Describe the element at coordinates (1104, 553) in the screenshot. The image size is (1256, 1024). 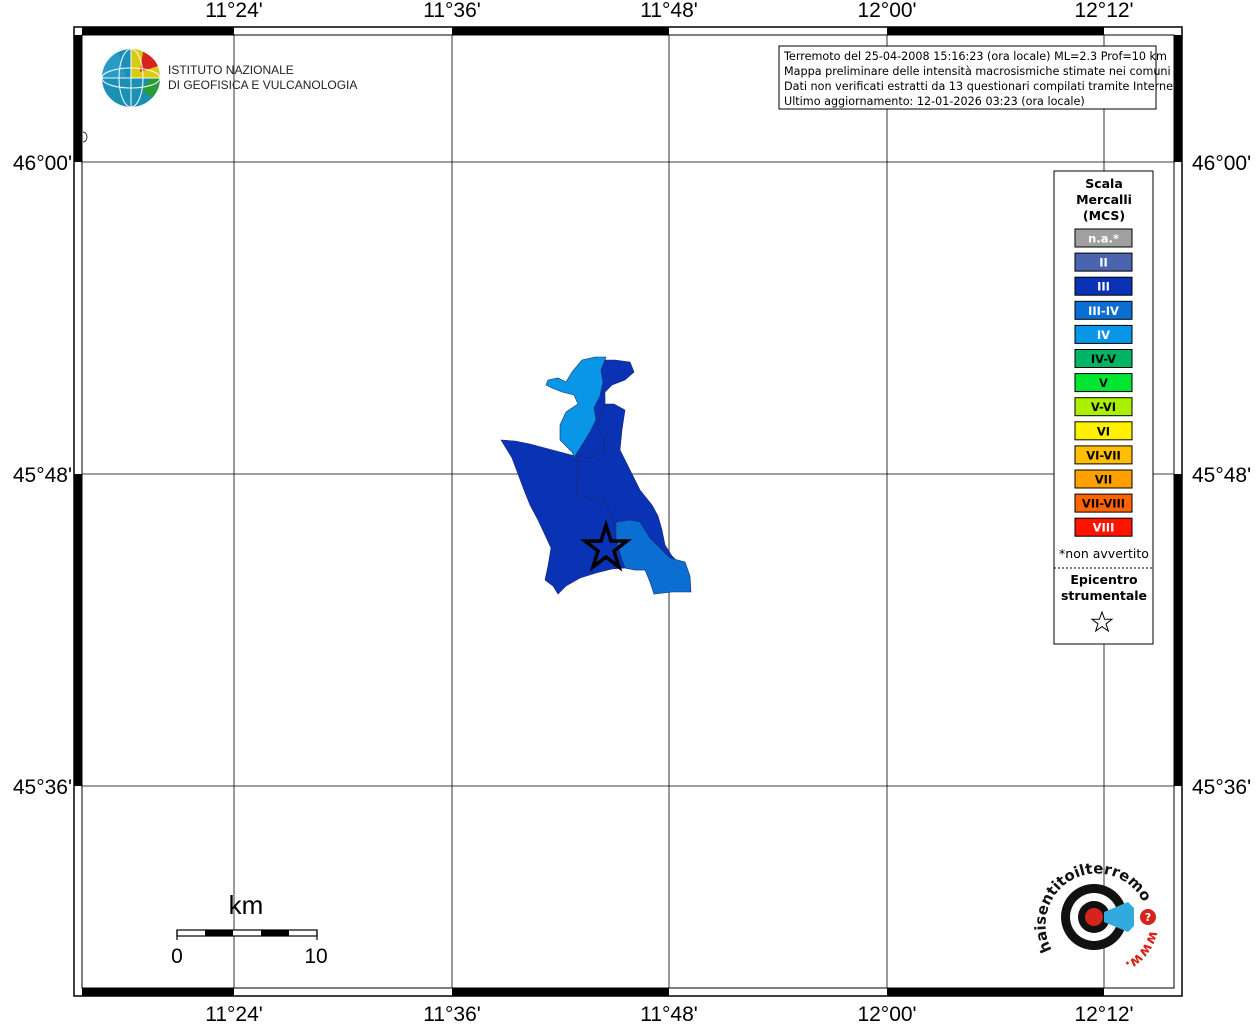
I see `legend-note: *non avvertito` at that location.